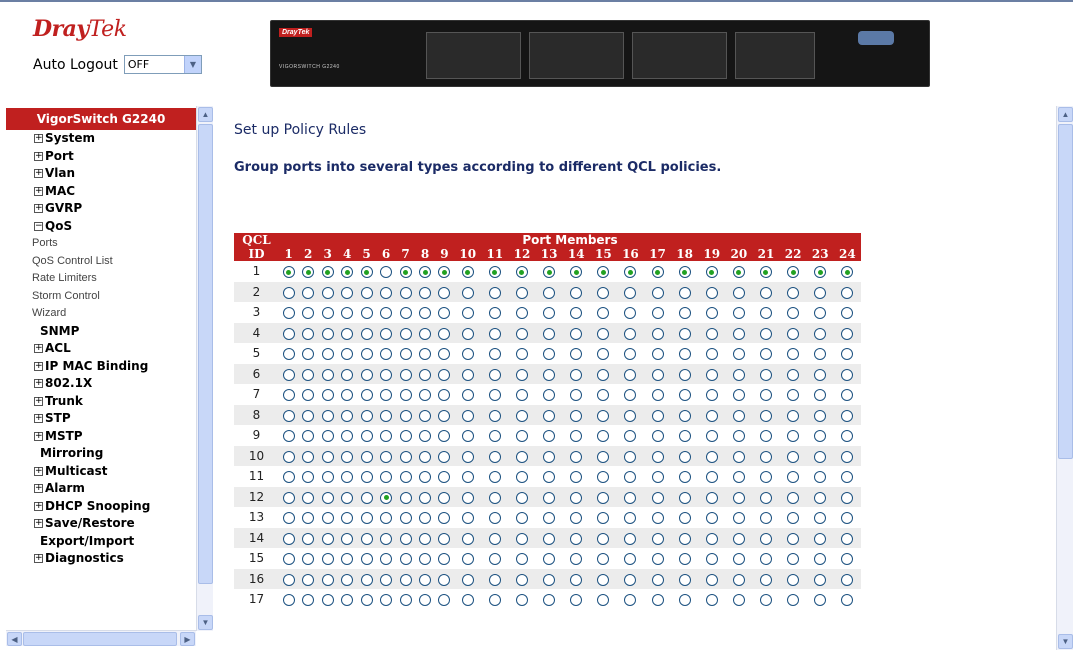  What do you see at coordinates (101, 507) in the screenshot?
I see `sidebar-item-dhcp-snooping: + DHCP Snooping` at bounding box center [101, 507].